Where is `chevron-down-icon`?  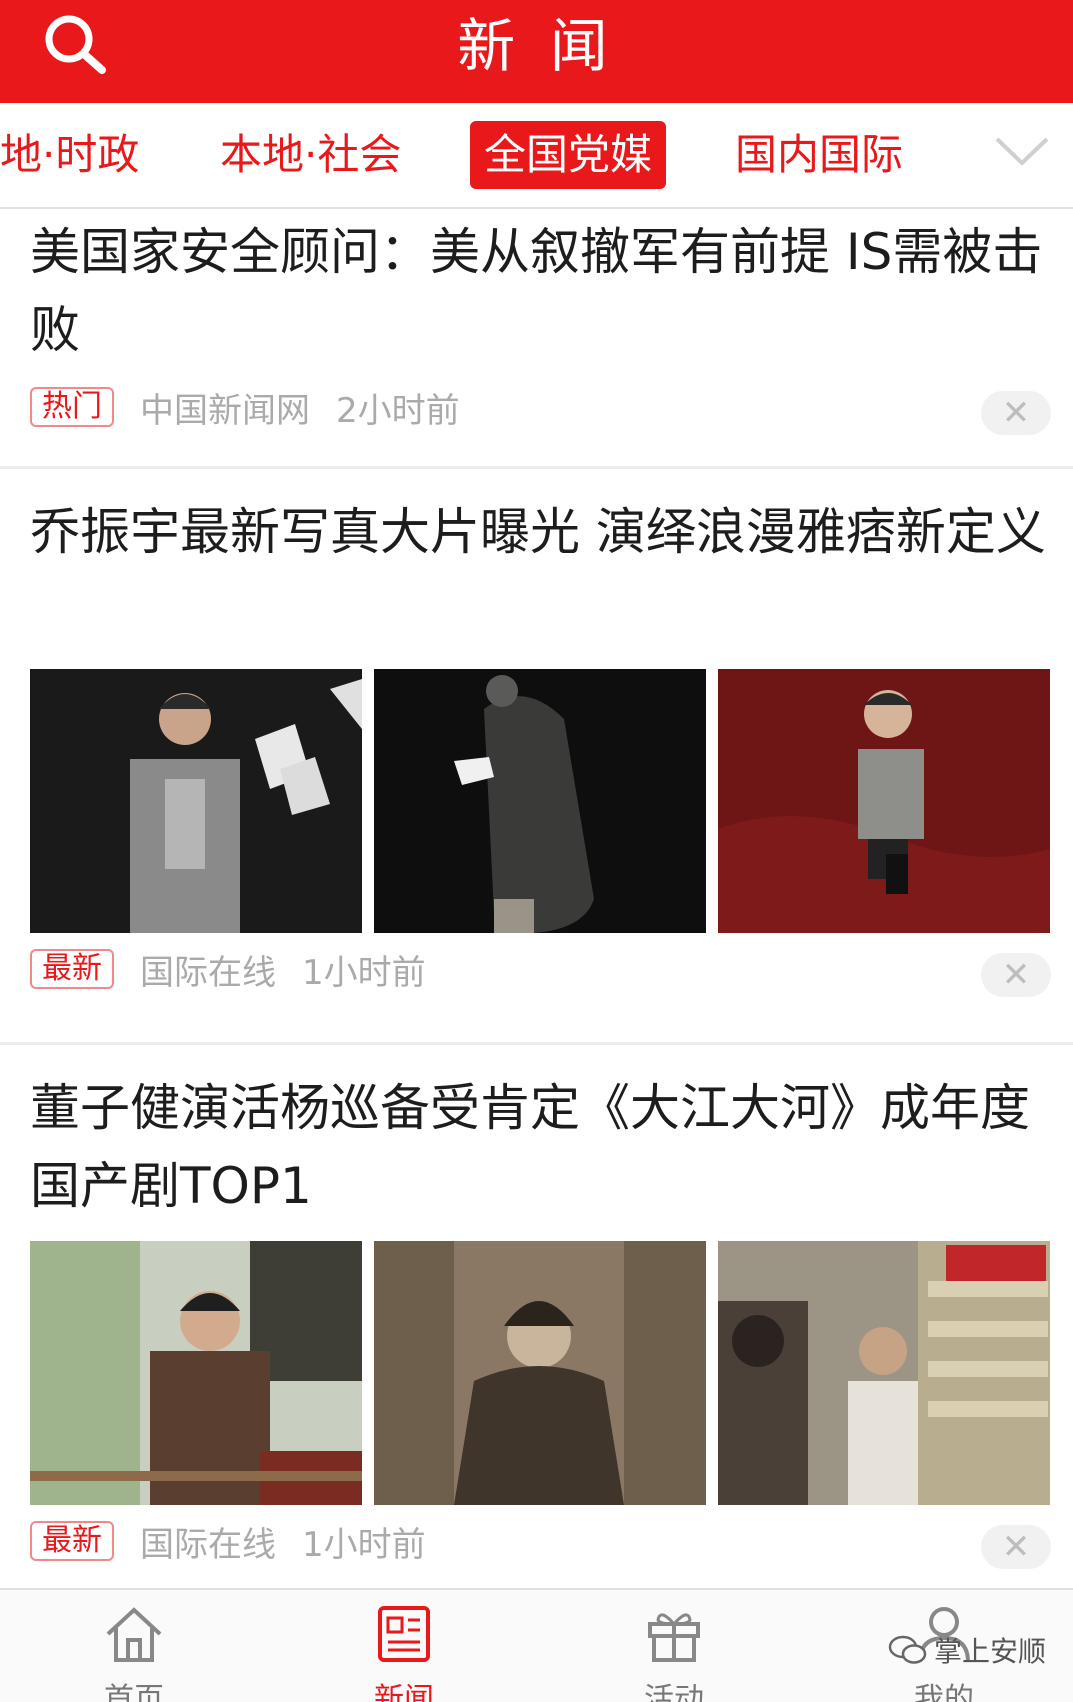
chevron-down-icon is located at coordinates (1022, 151).